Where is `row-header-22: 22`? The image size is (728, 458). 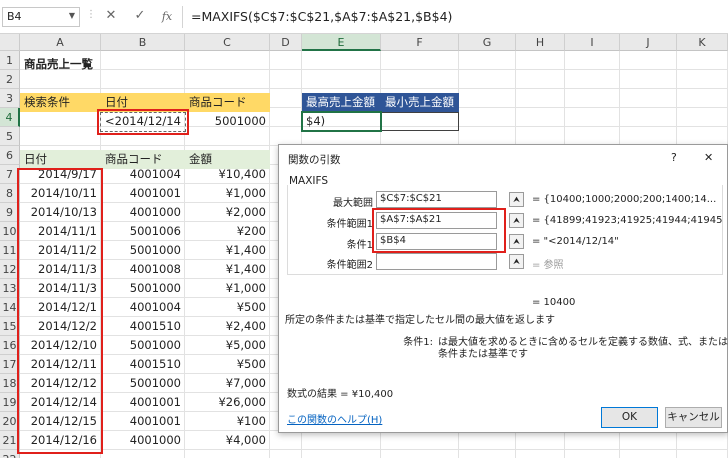 row-header-22: 22 is located at coordinates (10, 454).